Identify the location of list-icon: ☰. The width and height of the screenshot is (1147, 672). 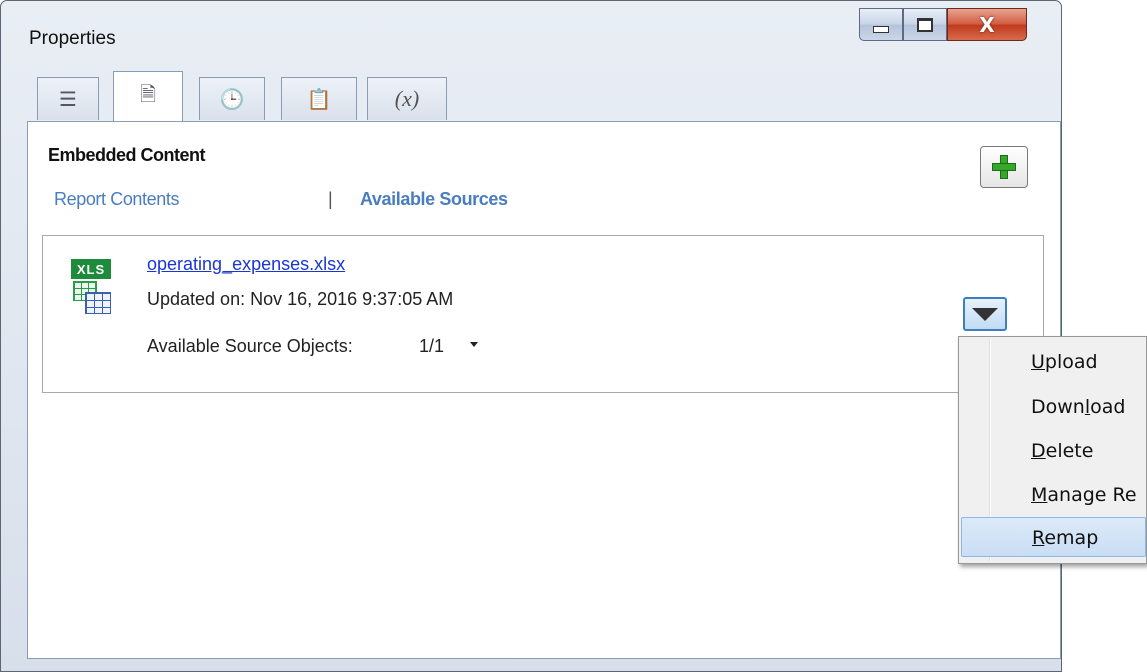
(68, 99).